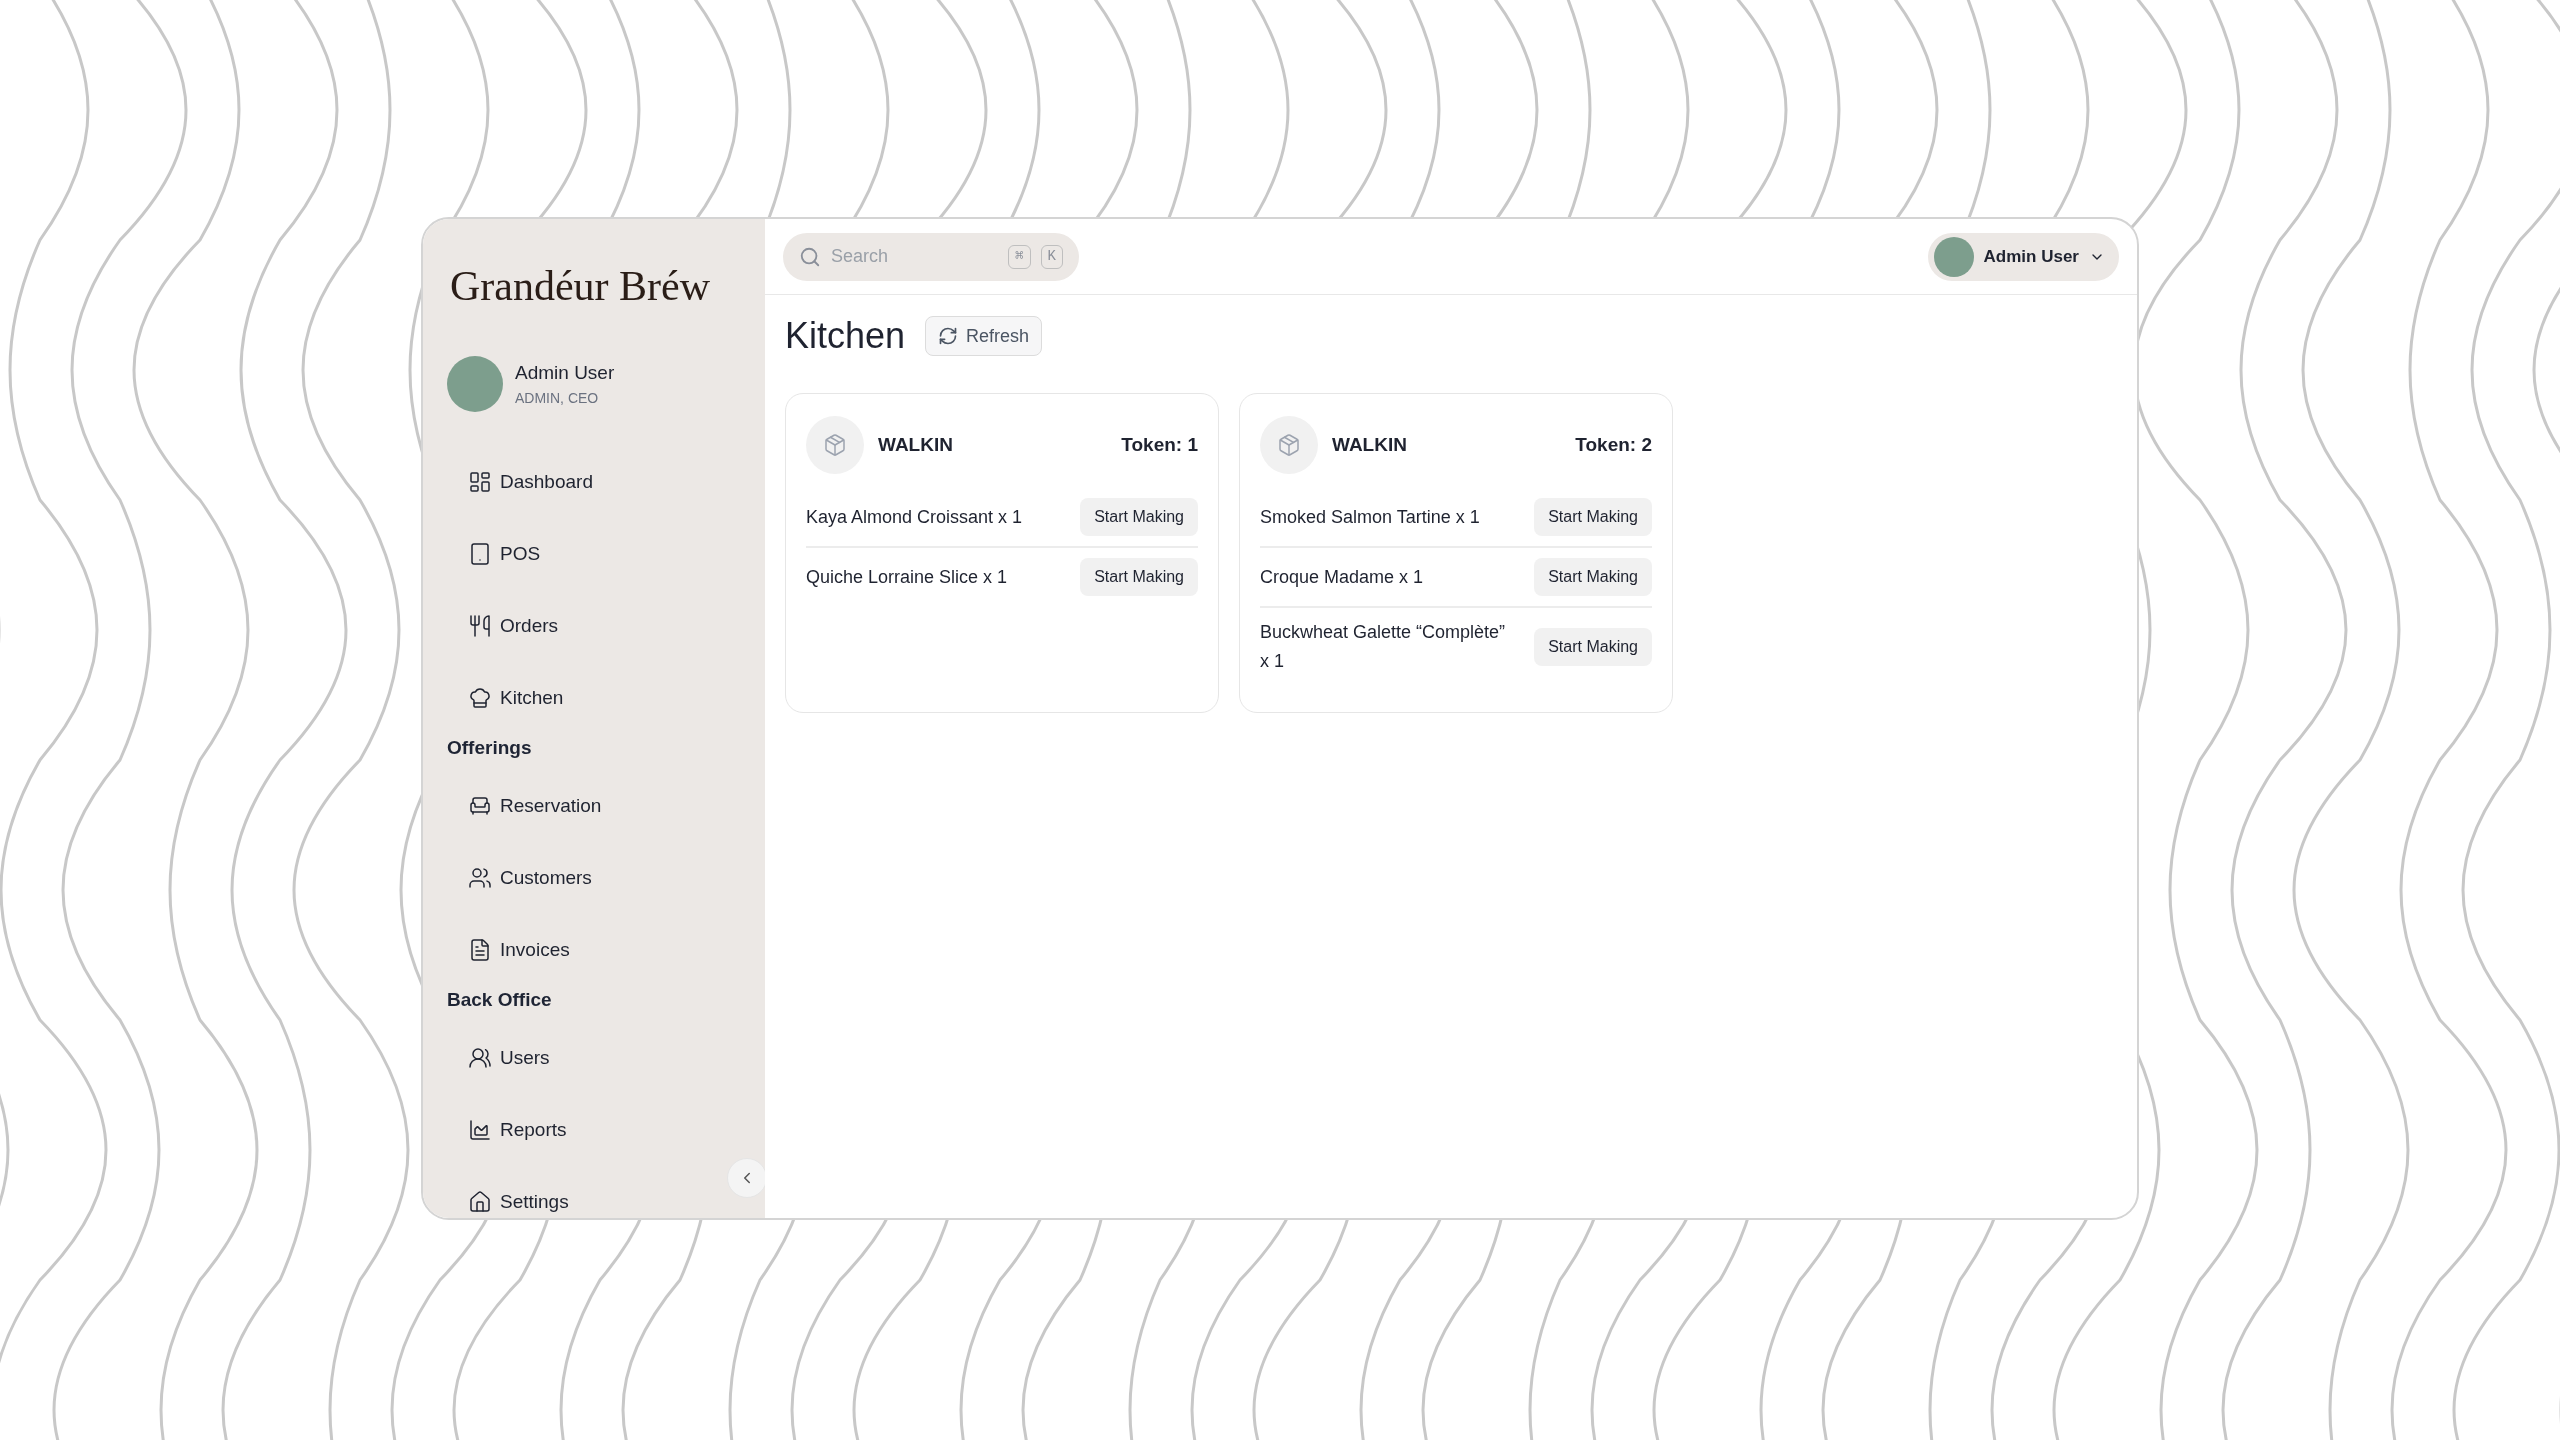 The width and height of the screenshot is (2560, 1440). Describe the element at coordinates (480, 1130) in the screenshot. I see `area-chart-icon` at that location.